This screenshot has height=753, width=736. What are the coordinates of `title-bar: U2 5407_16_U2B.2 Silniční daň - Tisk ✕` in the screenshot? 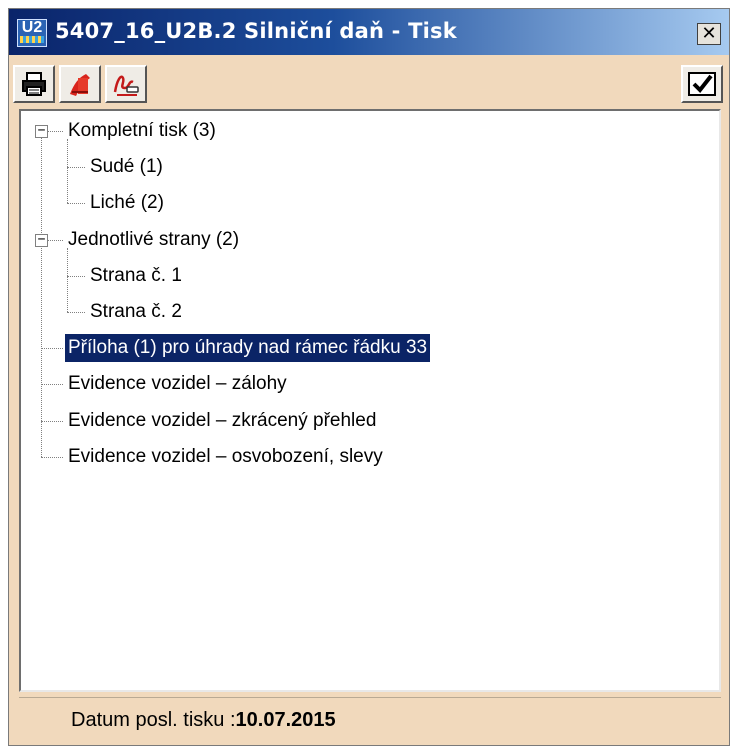 It's located at (369, 32).